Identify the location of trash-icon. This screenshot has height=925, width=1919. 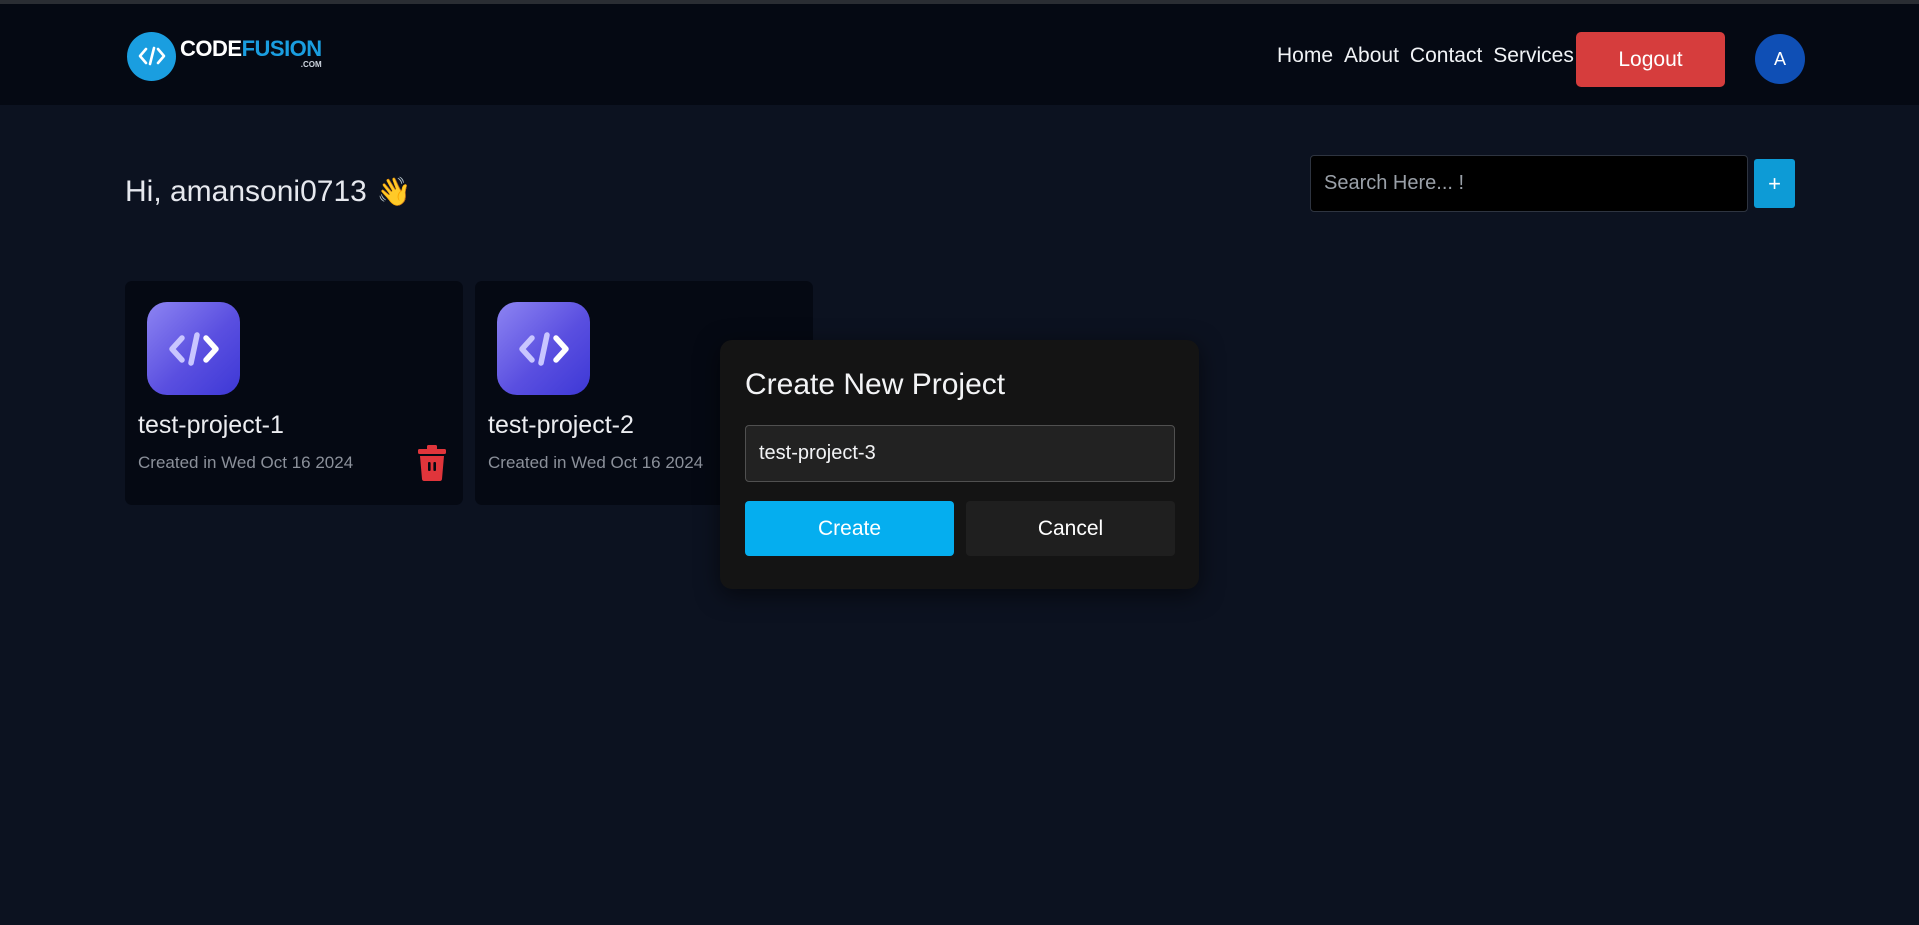
(432, 463).